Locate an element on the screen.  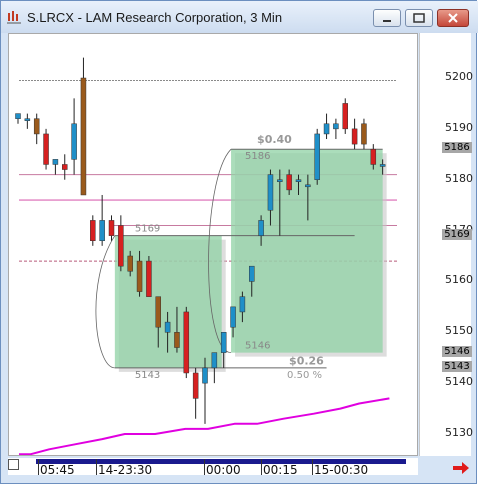
price-tick-label: 5150 is located at coordinates (459, 331).